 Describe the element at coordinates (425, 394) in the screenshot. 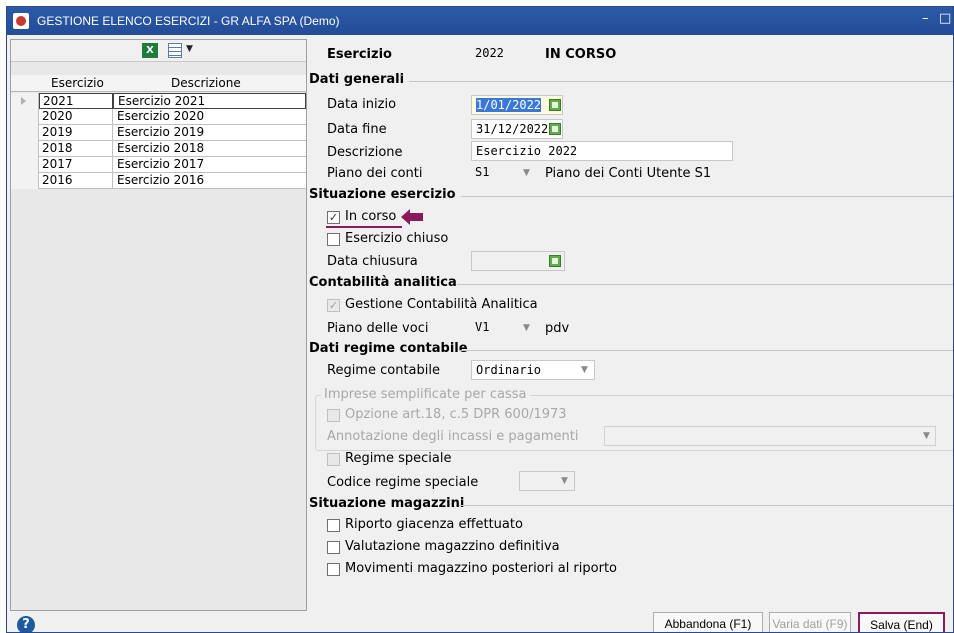

I see `imprese-semplificate-title: Imprese semplificate per cassa` at that location.